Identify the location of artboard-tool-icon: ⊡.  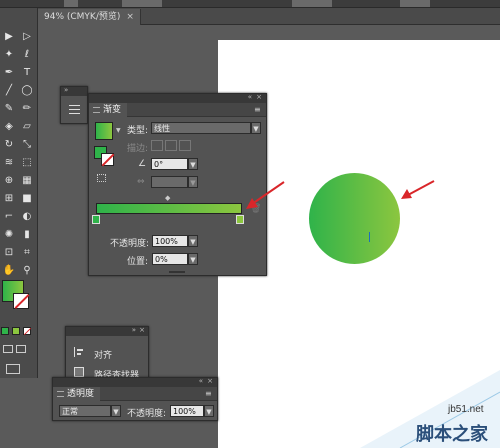
(9, 253).